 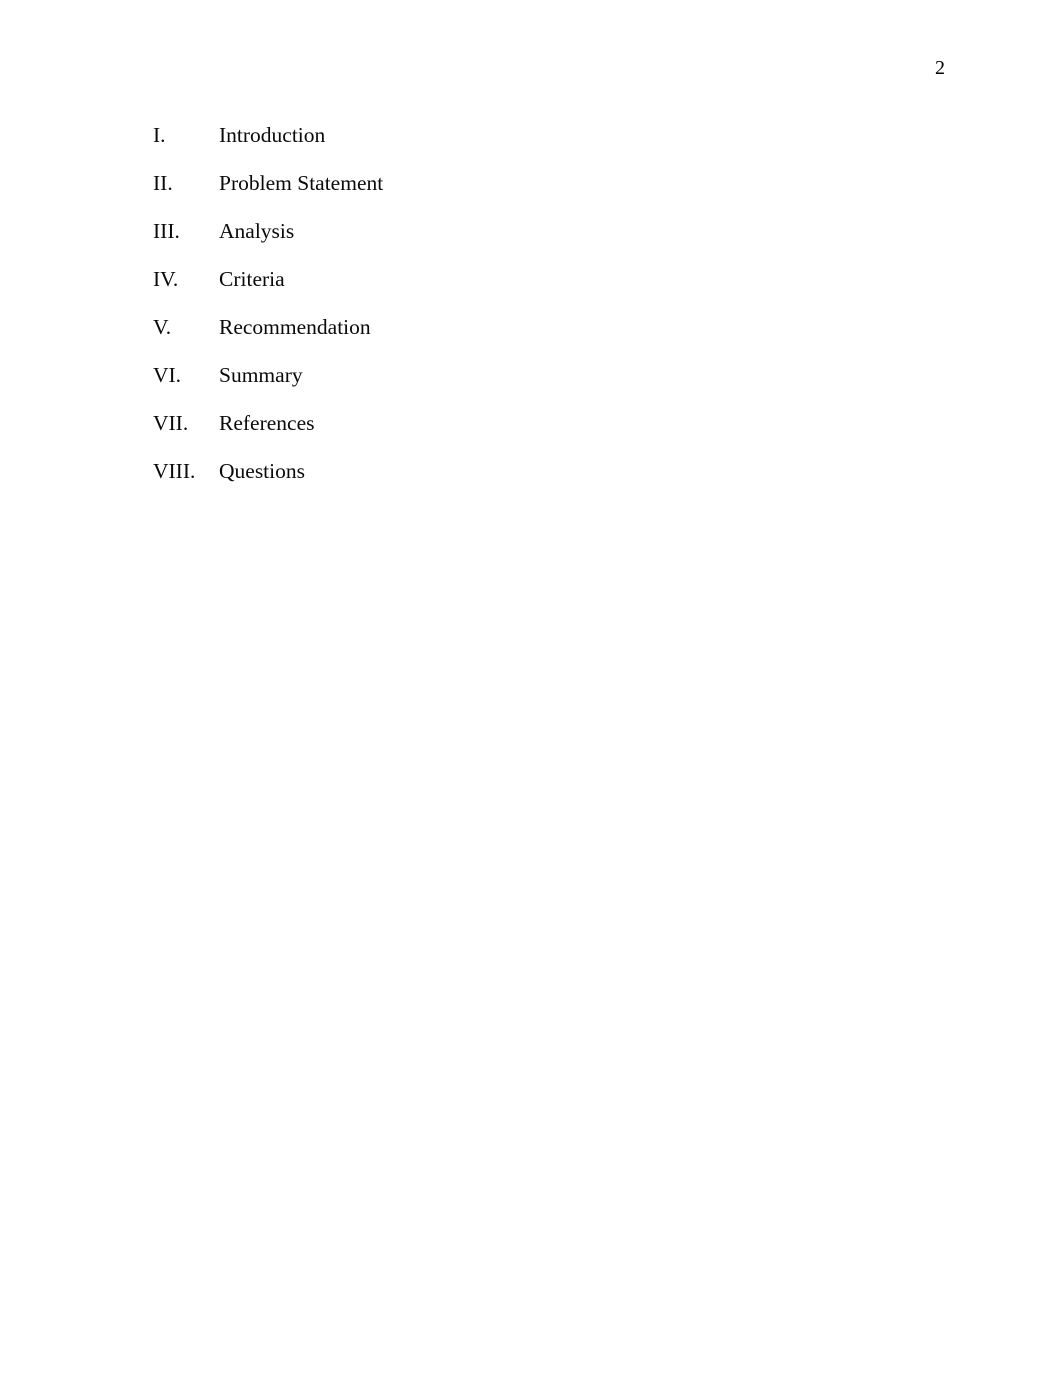 I want to click on outline-label: Analysis, so click(x=257, y=231).